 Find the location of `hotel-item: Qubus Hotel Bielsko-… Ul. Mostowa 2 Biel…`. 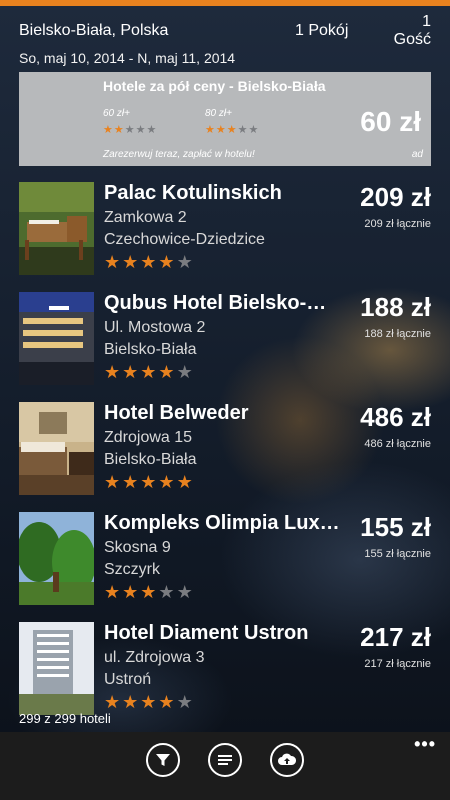

hotel-item: Qubus Hotel Bielsko-… Ul. Mostowa 2 Biel… is located at coordinates (234, 345).